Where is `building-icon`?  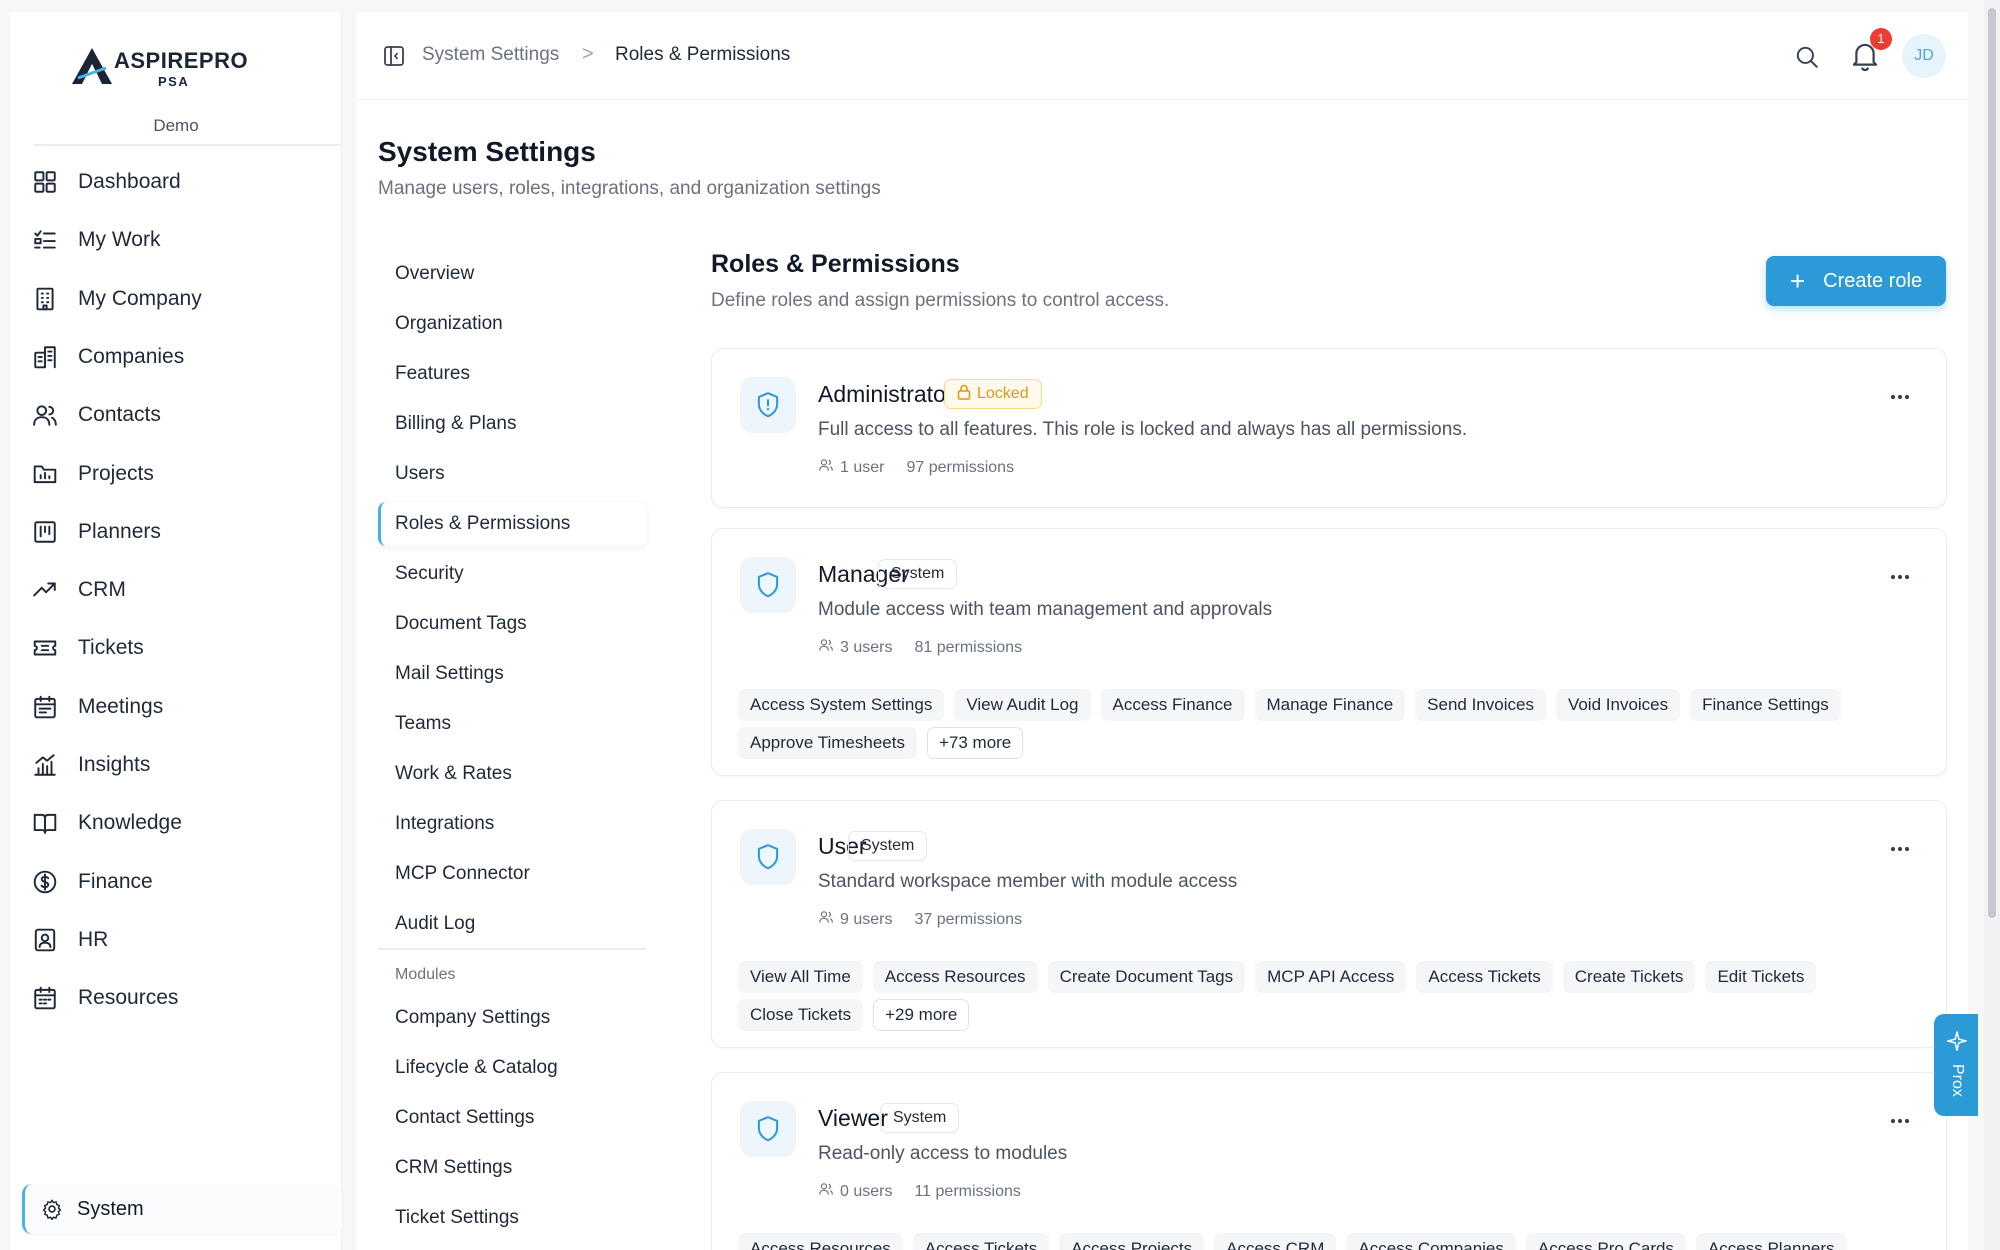
building-icon is located at coordinates (45, 299).